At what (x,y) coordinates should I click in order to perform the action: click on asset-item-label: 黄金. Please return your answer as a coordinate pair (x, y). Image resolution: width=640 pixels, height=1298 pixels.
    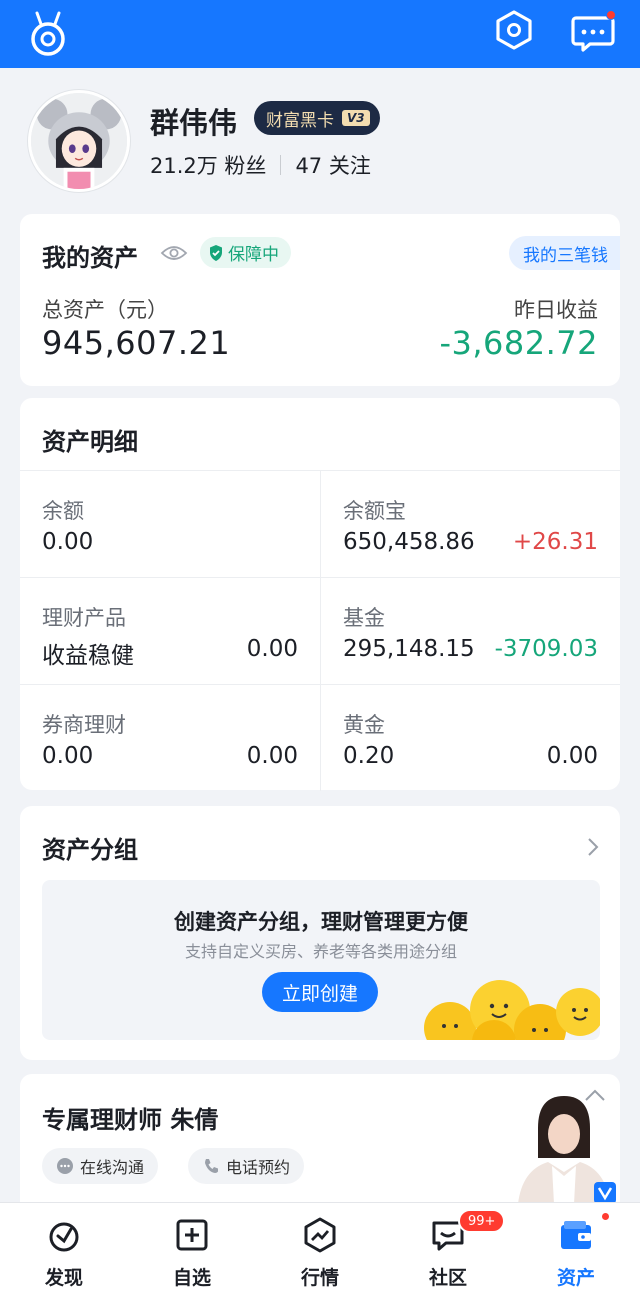
    Looking at the image, I should click on (364, 725).